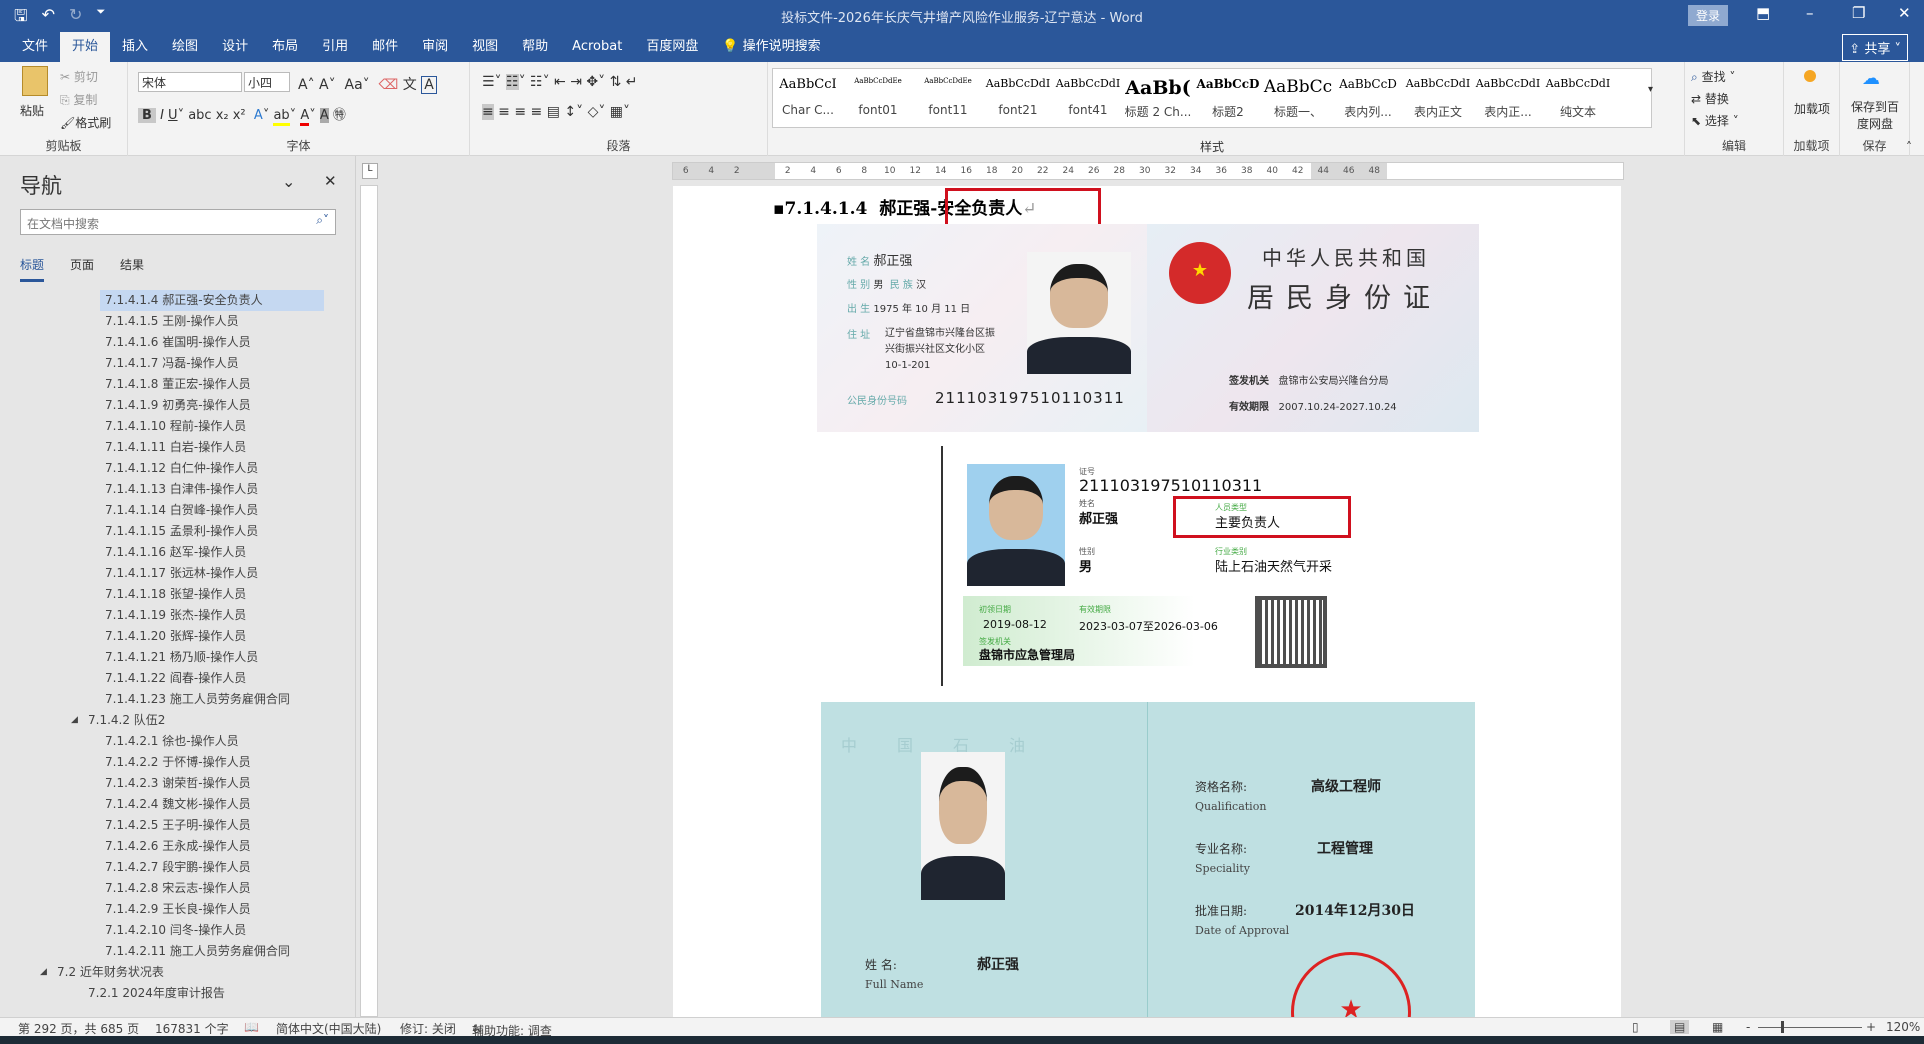  I want to click on nav-heading-item: 7.1.4.1.13 白津伟-操作人员, so click(170, 489).